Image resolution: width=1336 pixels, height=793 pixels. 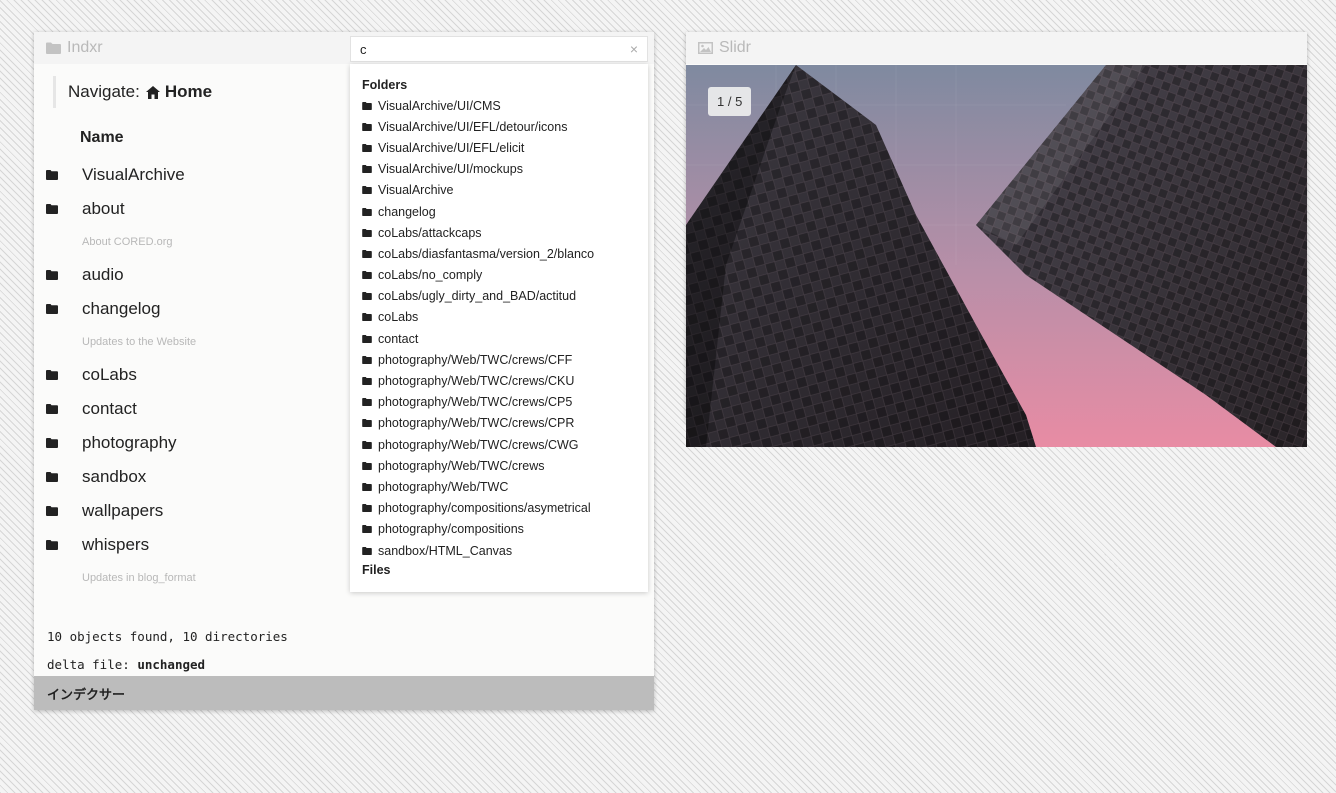 What do you see at coordinates (475, 359) in the screenshot?
I see `search-result-label: photography/Web/TWC/crews/CFF` at bounding box center [475, 359].